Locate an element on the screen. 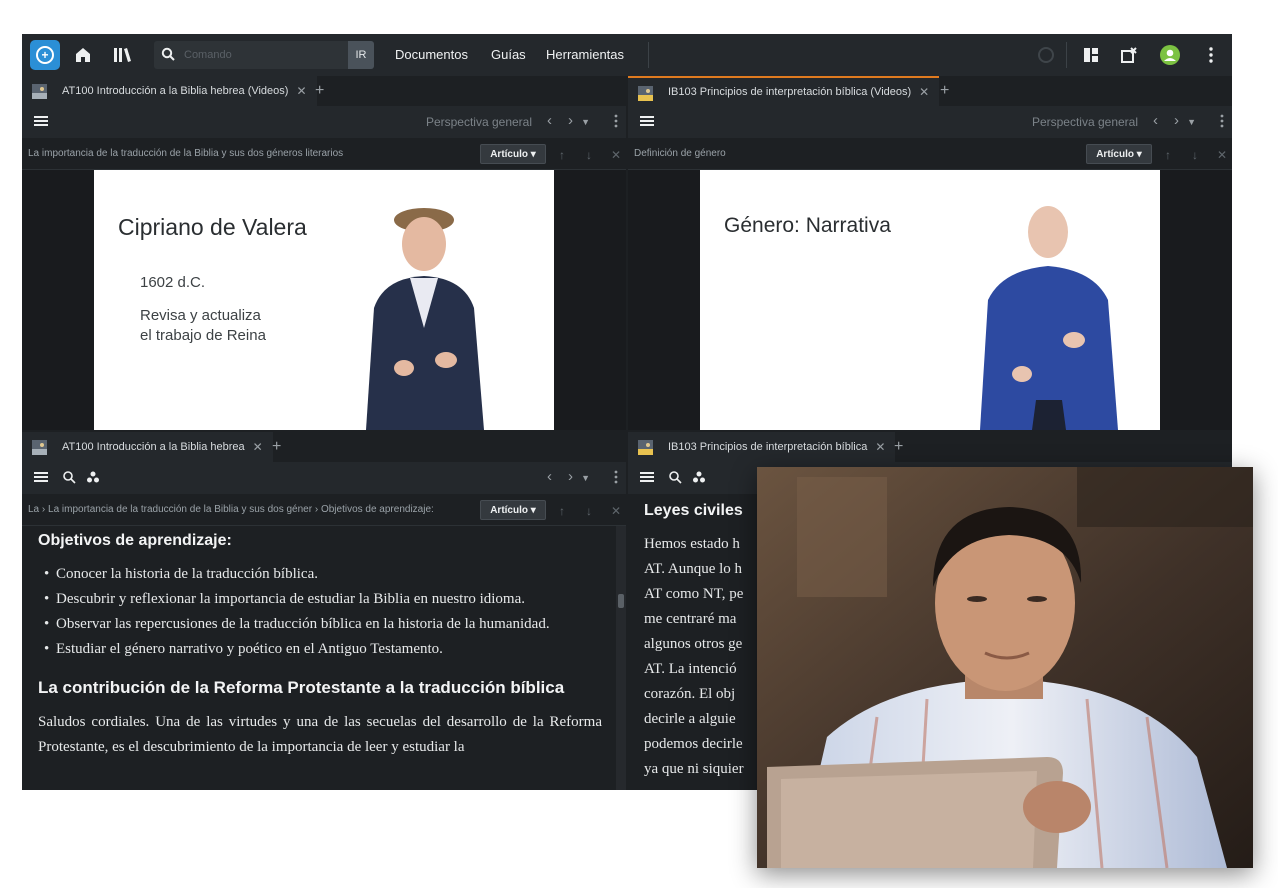  nav-herramientas: Herramientas is located at coordinates (585, 54).